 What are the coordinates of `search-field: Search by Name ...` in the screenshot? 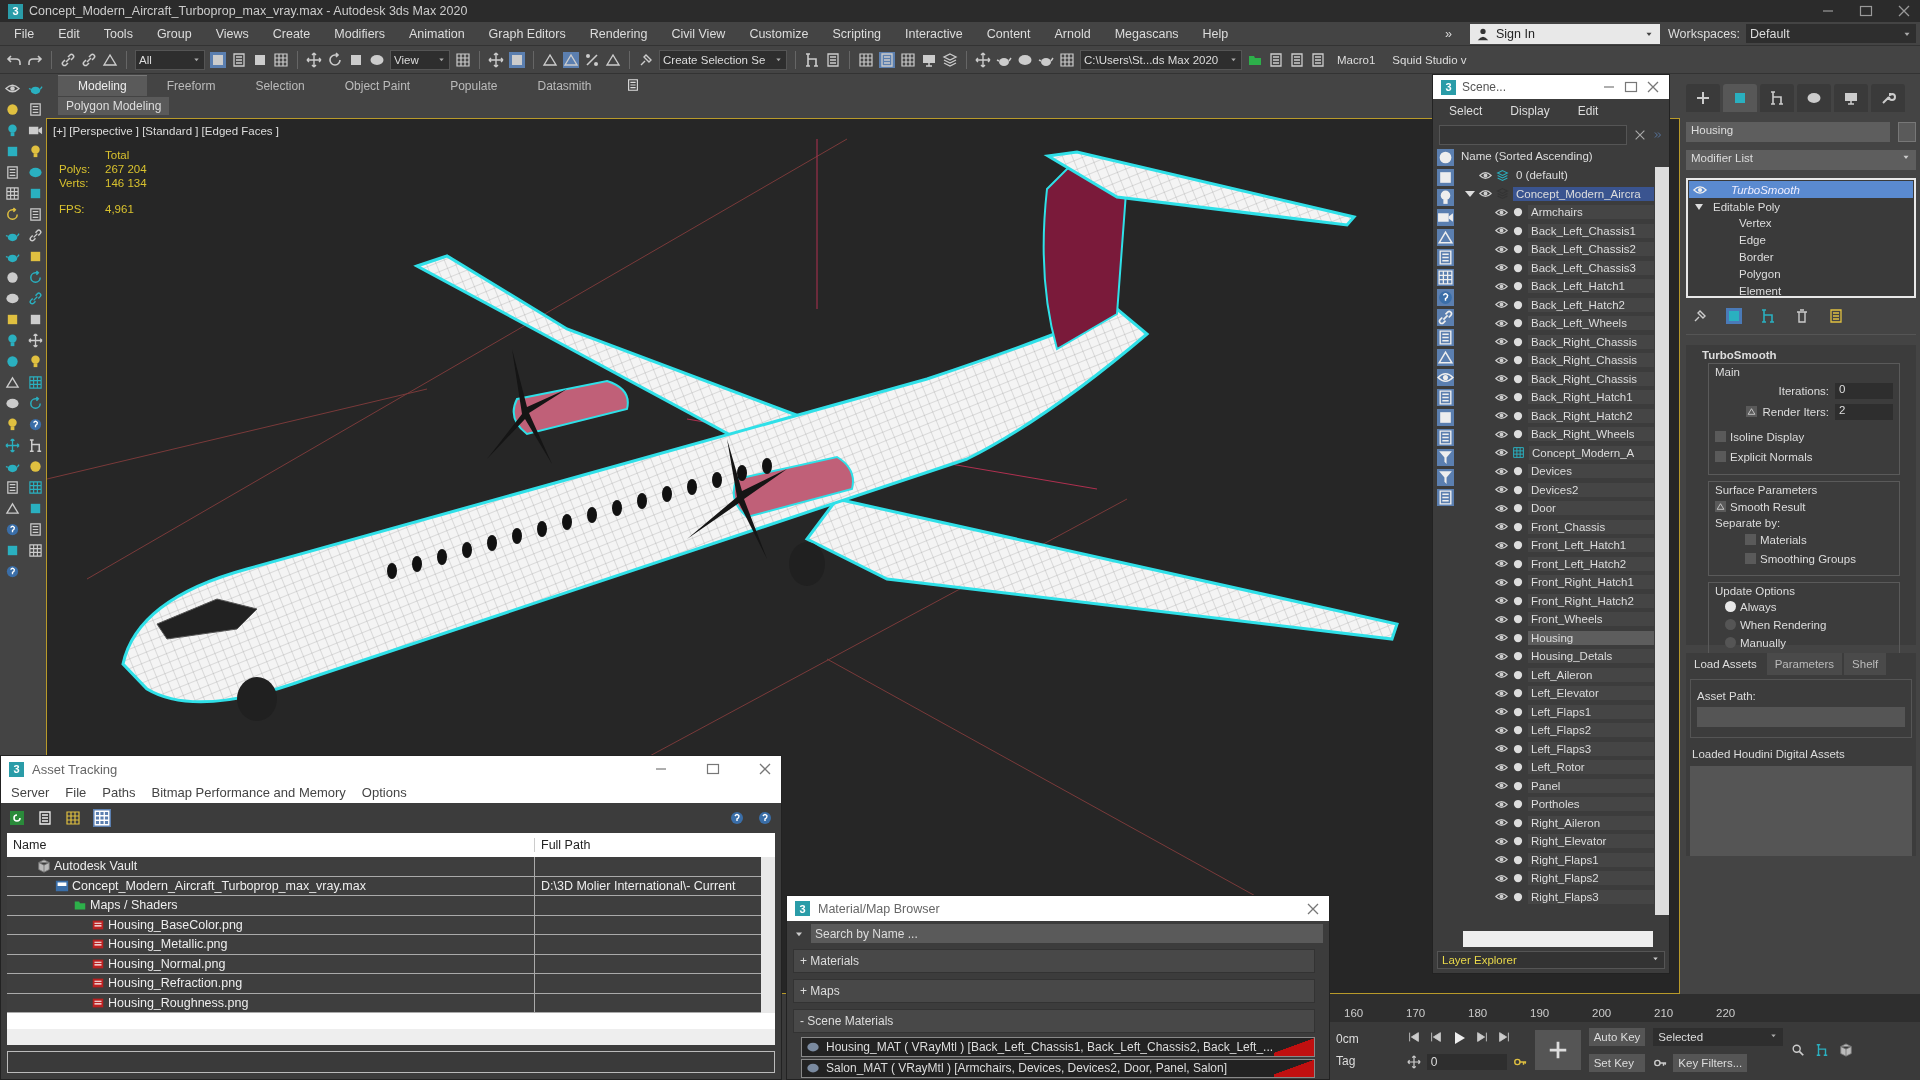 It's located at (1067, 934).